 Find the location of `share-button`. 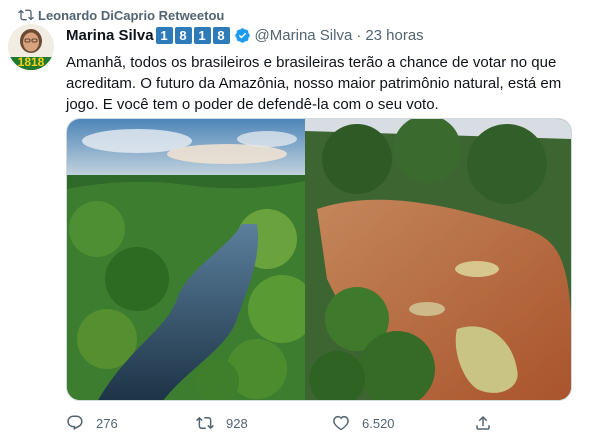

share-button is located at coordinates (483, 423).